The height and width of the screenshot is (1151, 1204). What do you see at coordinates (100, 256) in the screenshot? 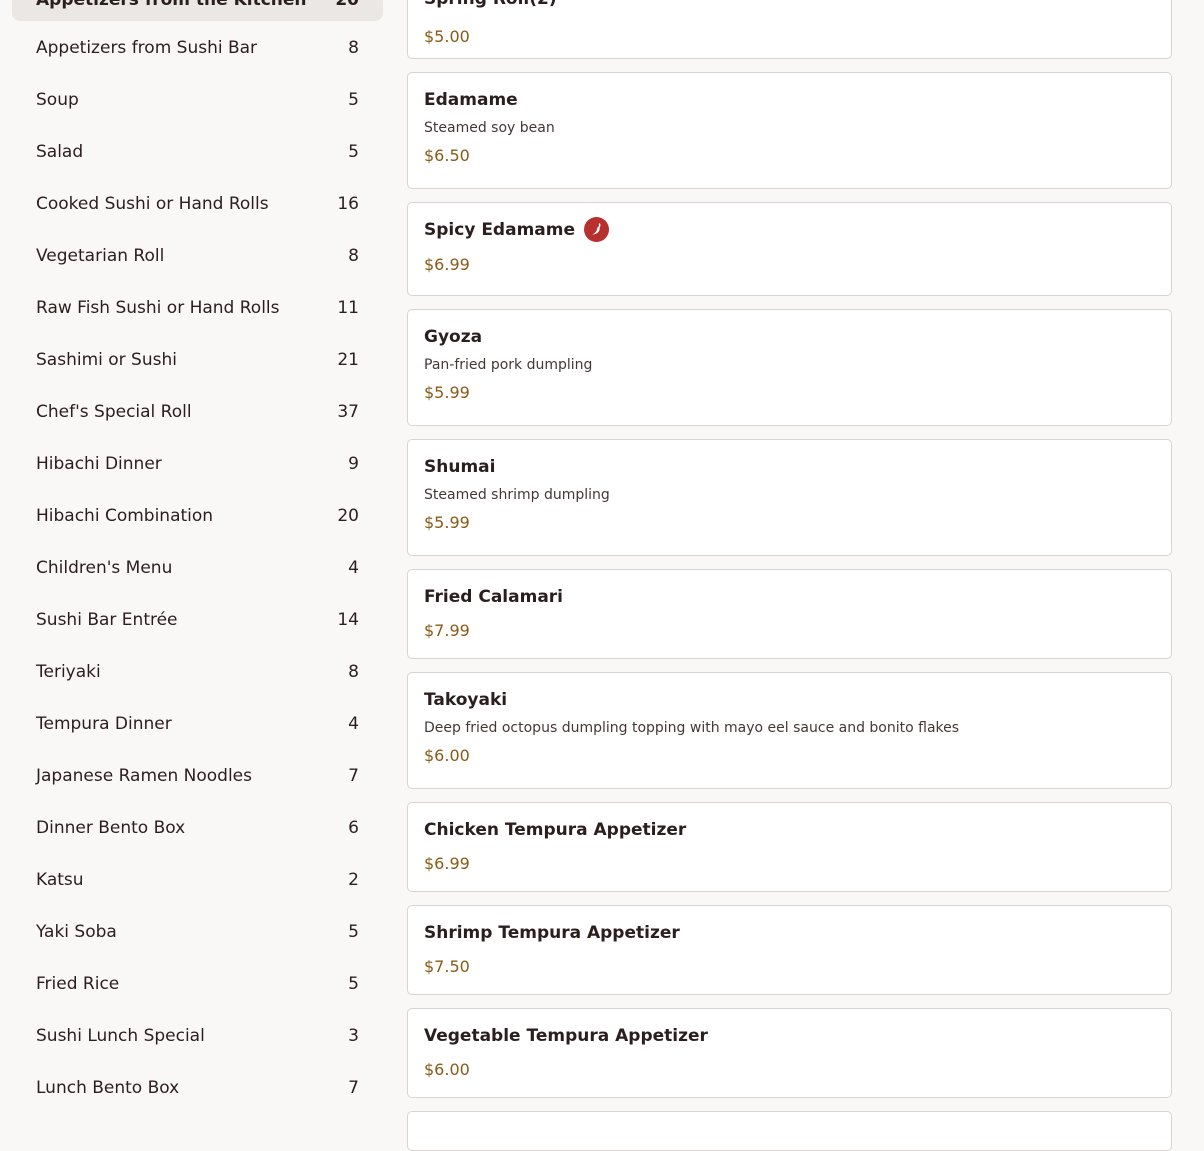
I see `category-label: Vegetarian Roll` at bounding box center [100, 256].